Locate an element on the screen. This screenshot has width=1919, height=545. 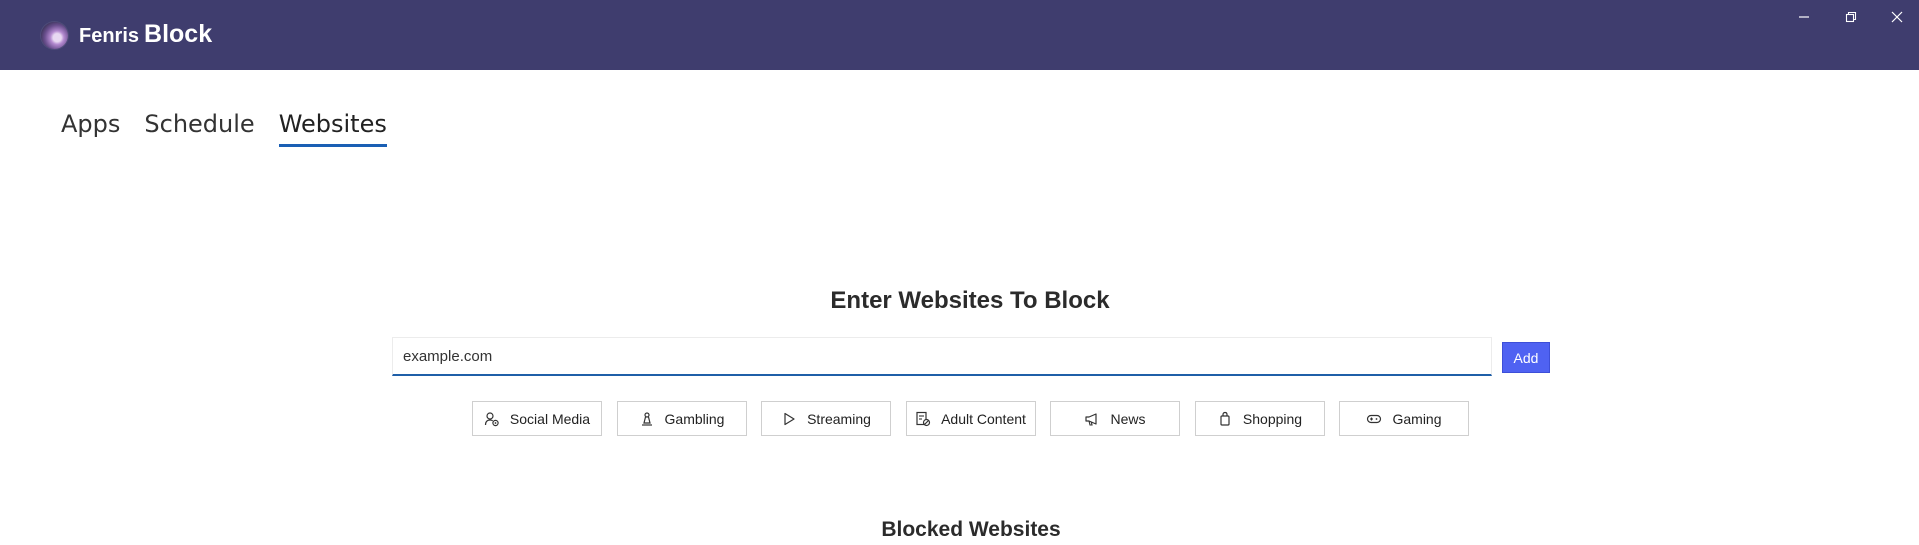
website-input is located at coordinates (942, 356).